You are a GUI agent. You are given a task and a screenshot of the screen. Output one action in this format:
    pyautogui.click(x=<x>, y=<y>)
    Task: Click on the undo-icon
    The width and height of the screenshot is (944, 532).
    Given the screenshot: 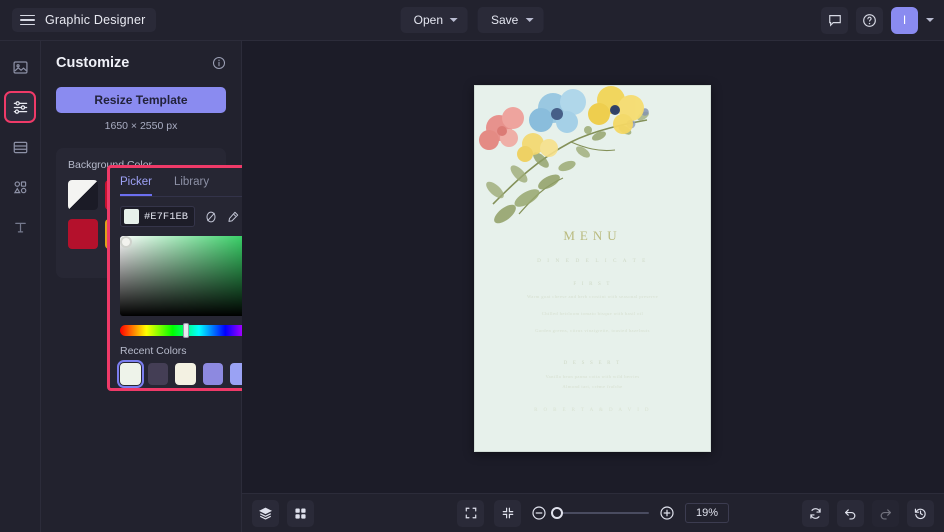 What is the action you would take?
    pyautogui.click(x=850, y=514)
    